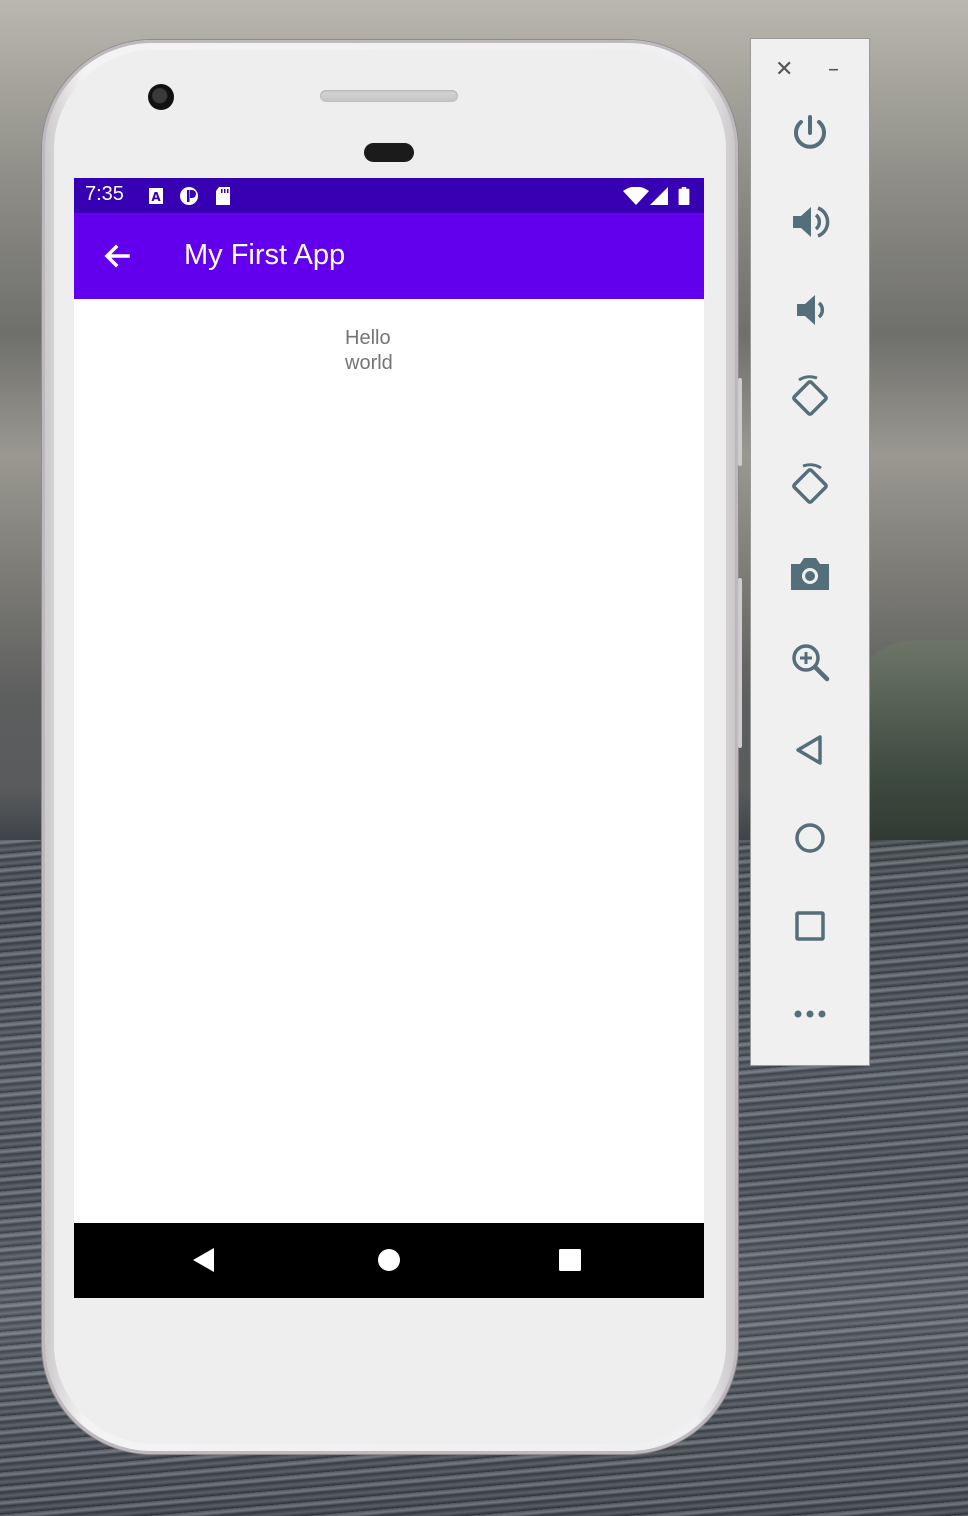 The image size is (968, 1516). I want to click on more-icon, so click(810, 1014).